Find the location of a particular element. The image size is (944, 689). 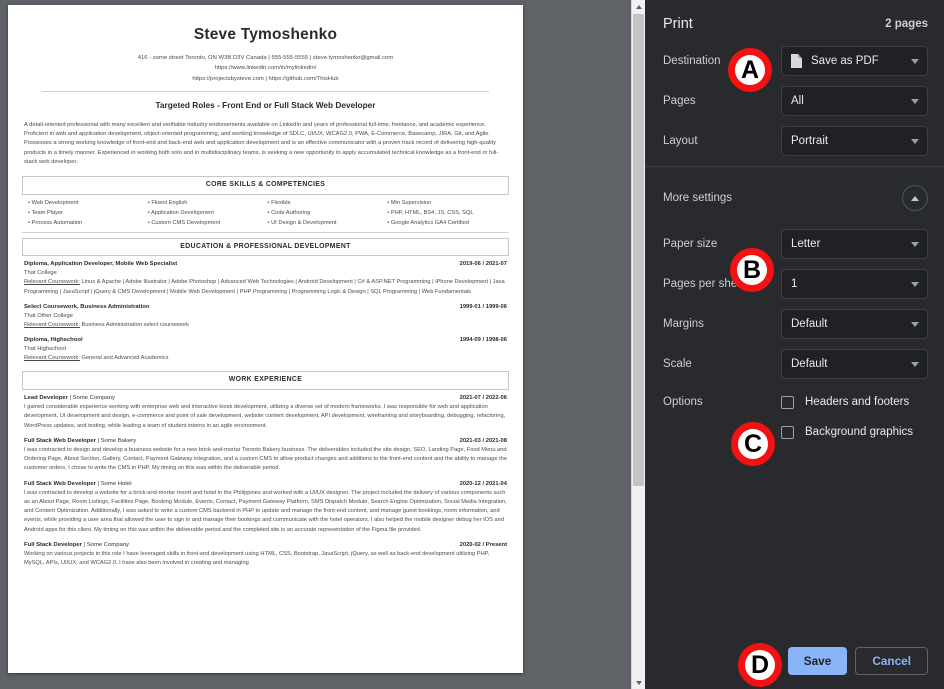

section-heading-core-skills: CORE SKILLS & COMPETENCIES is located at coordinates (265, 186).